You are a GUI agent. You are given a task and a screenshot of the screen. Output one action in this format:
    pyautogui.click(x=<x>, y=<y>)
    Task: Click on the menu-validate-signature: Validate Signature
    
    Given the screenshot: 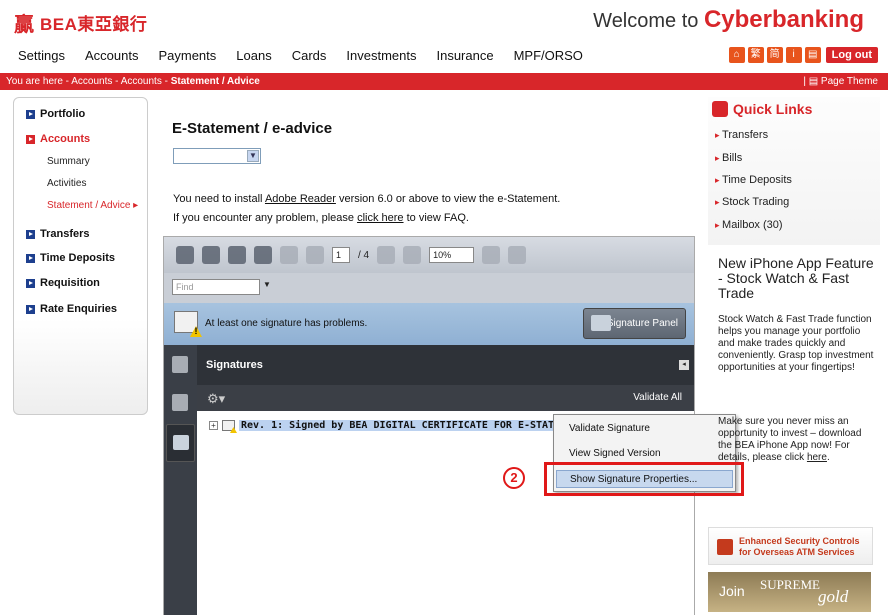 What is the action you would take?
    pyautogui.click(x=609, y=428)
    